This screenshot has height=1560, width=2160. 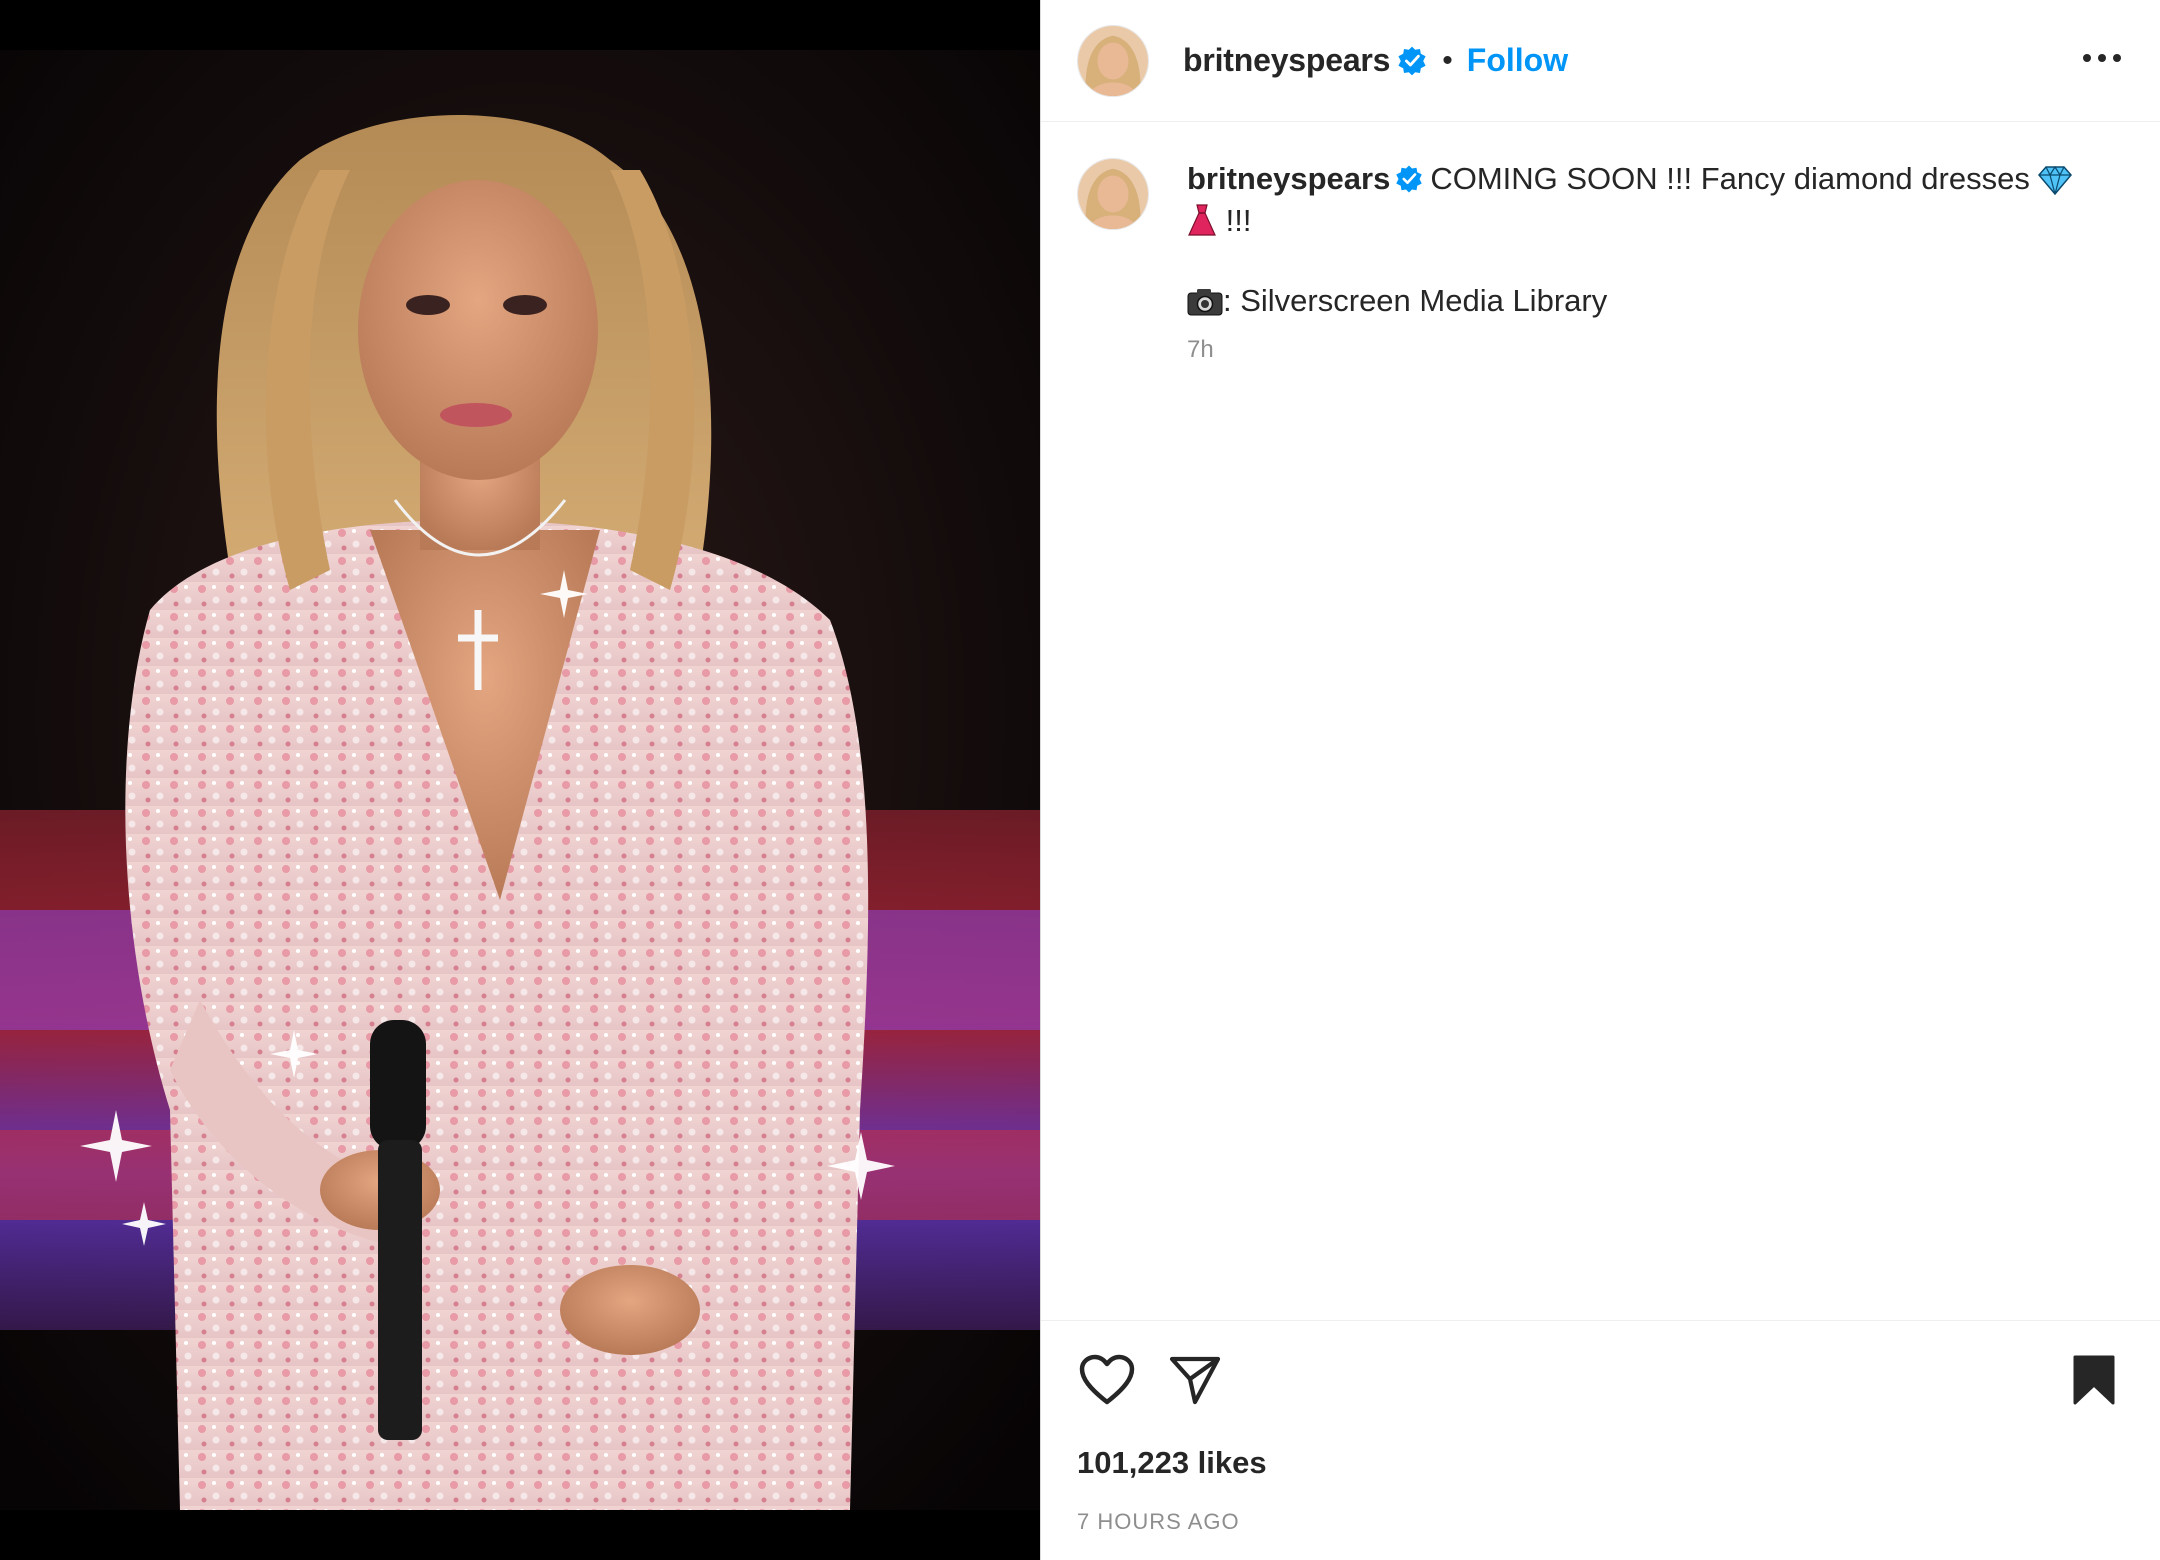 What do you see at coordinates (1205, 302) in the screenshot?
I see `camera-icon` at bounding box center [1205, 302].